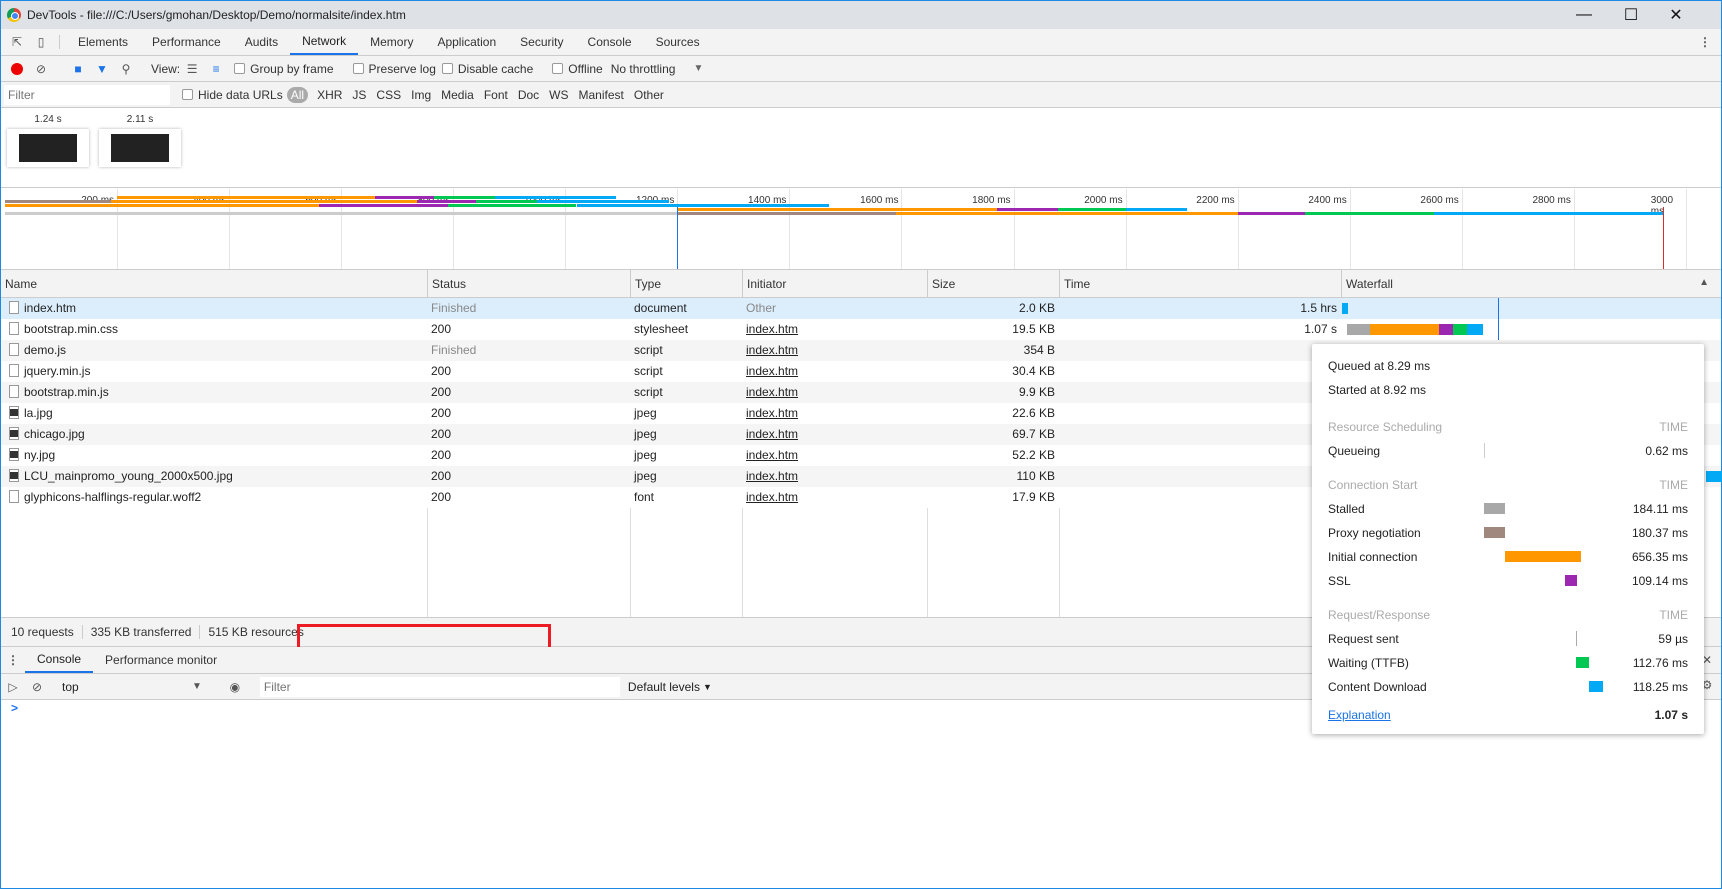 This screenshot has height=889, width=1722. I want to click on sort-ascending-icon: ▲, so click(1704, 282).